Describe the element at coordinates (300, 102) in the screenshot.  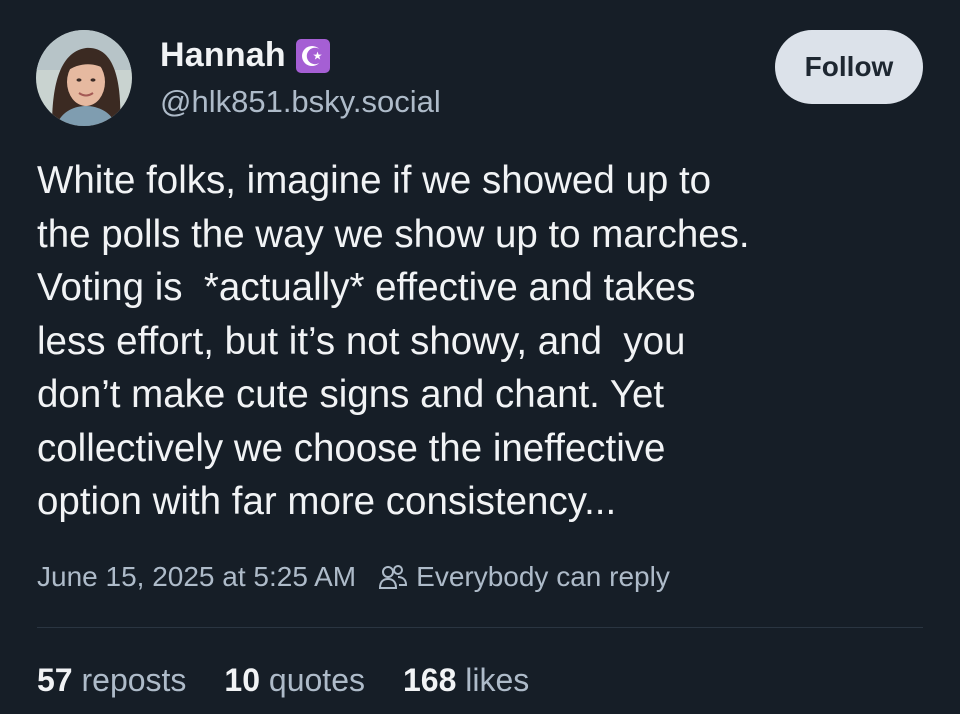
I see `author-handle: @hlk851.bsky.social` at that location.